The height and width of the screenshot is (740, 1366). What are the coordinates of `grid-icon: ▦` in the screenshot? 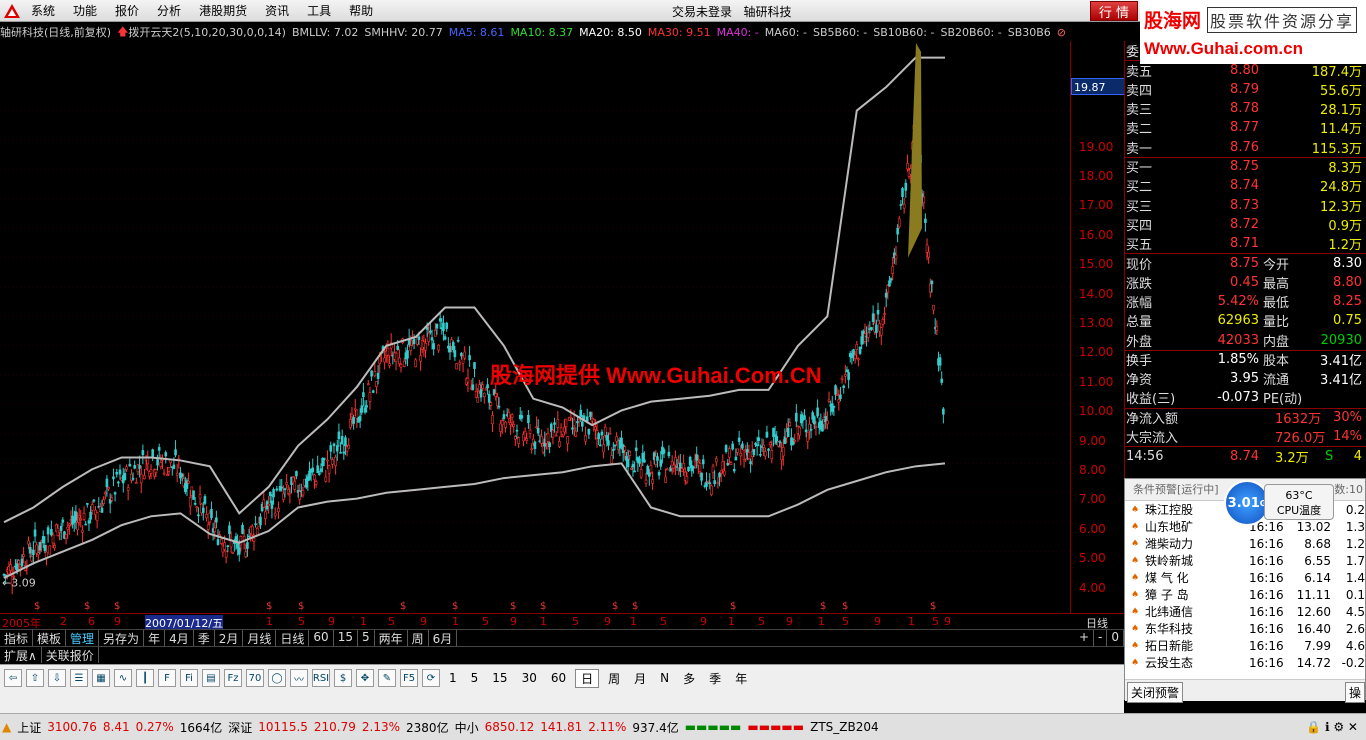 It's located at (101, 678).